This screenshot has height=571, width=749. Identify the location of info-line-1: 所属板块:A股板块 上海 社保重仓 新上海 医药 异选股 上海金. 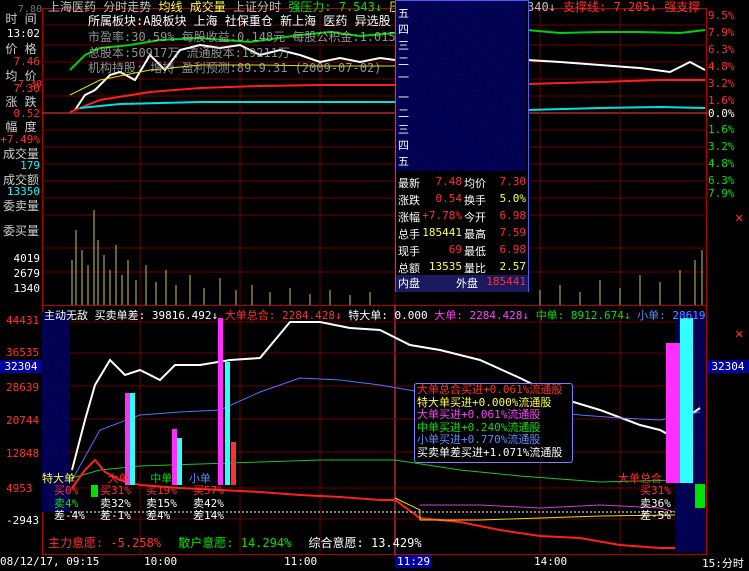
(261, 21).